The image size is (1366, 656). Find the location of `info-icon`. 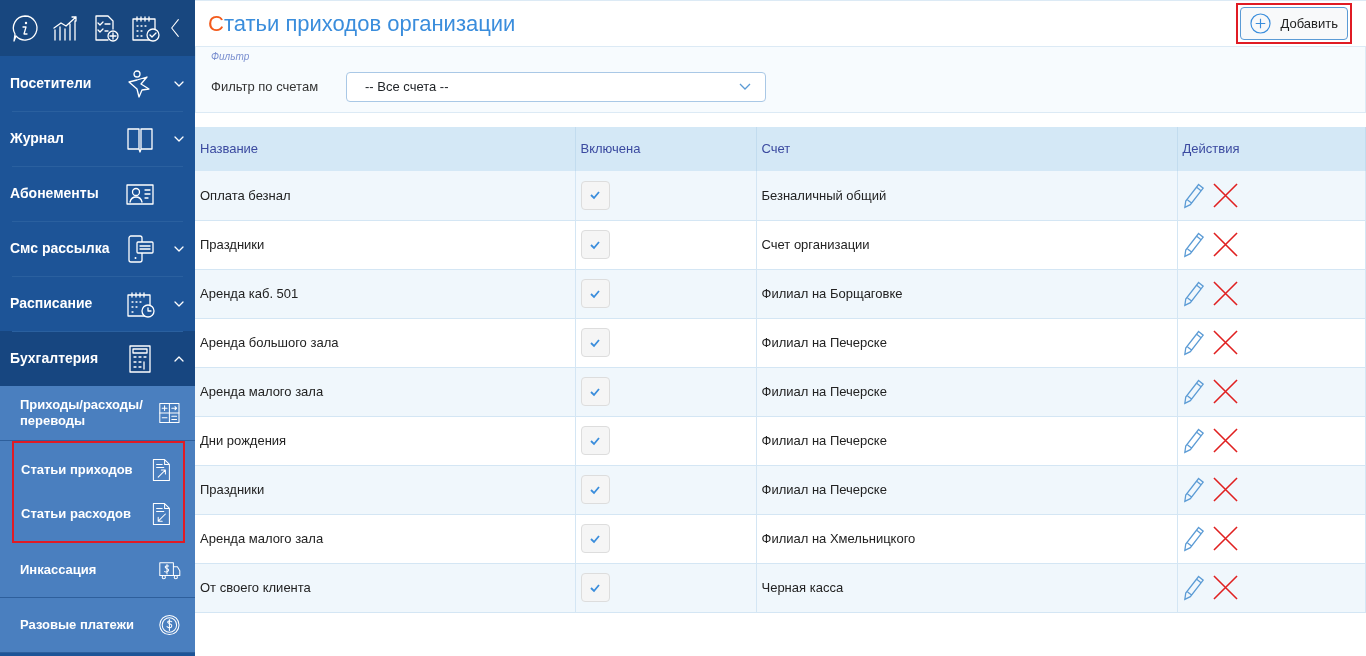

info-icon is located at coordinates (25, 28).